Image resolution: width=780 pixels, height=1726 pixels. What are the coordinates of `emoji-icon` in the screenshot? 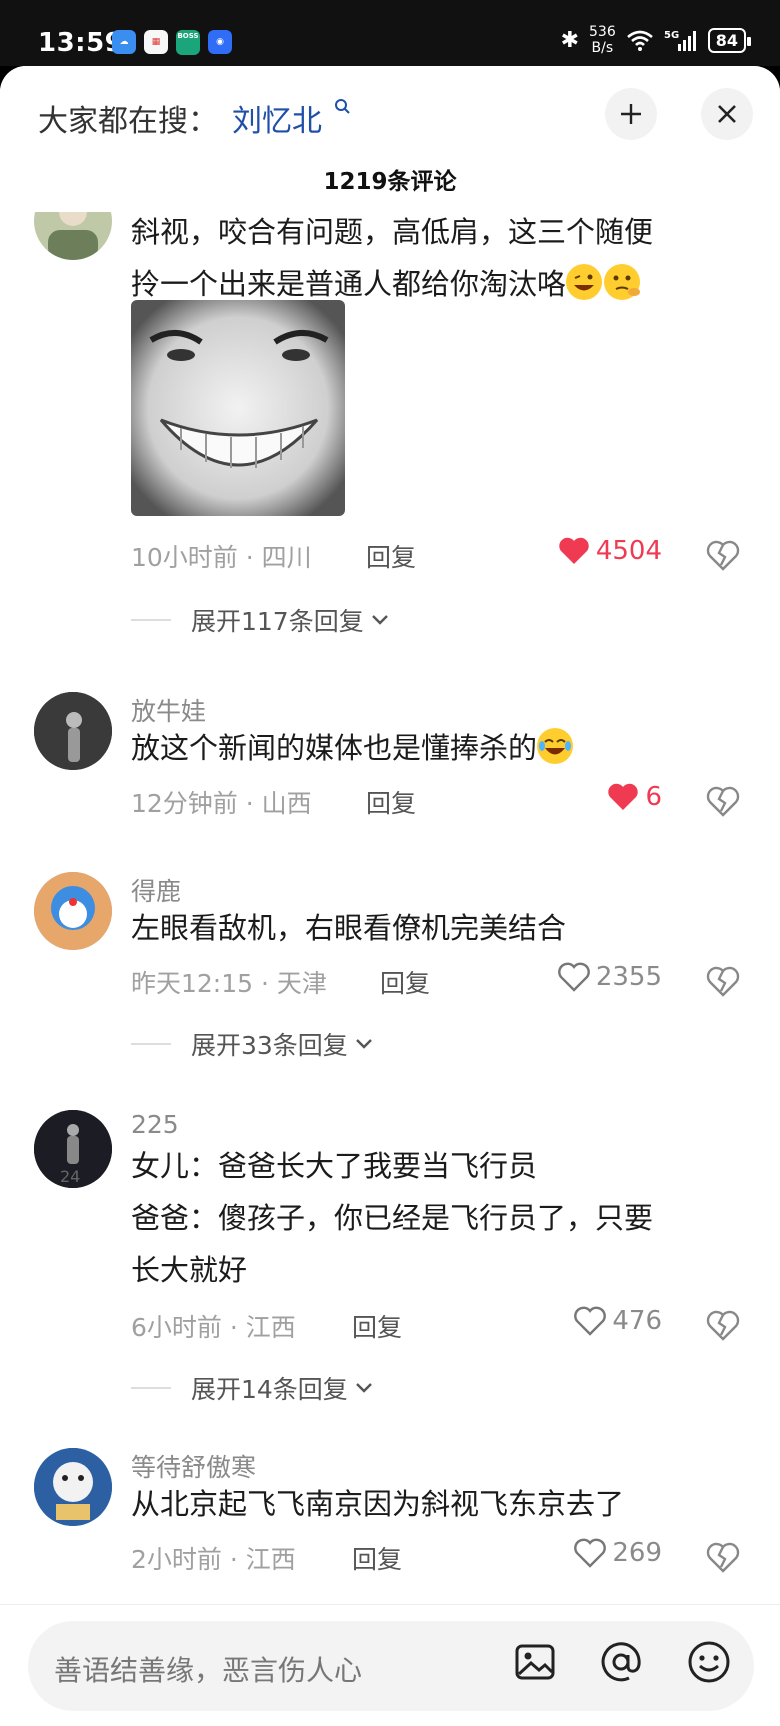 It's located at (709, 1662).